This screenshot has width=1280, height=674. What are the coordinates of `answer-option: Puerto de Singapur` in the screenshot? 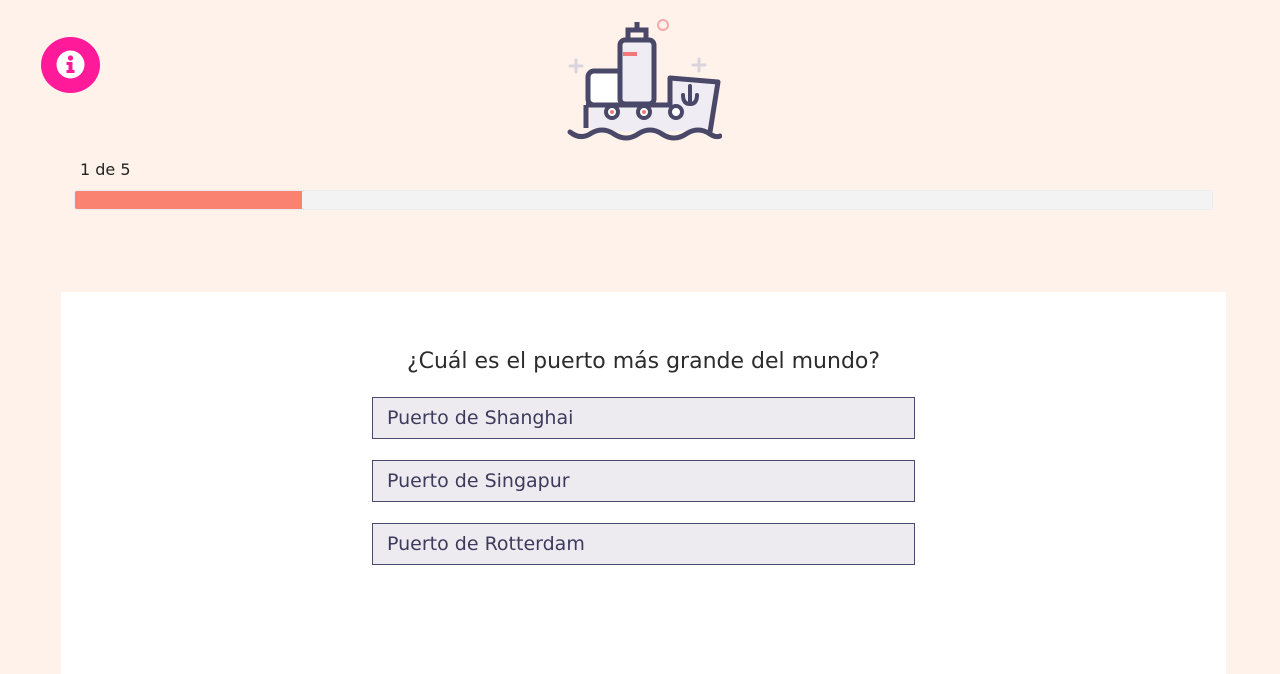 It's located at (643, 481).